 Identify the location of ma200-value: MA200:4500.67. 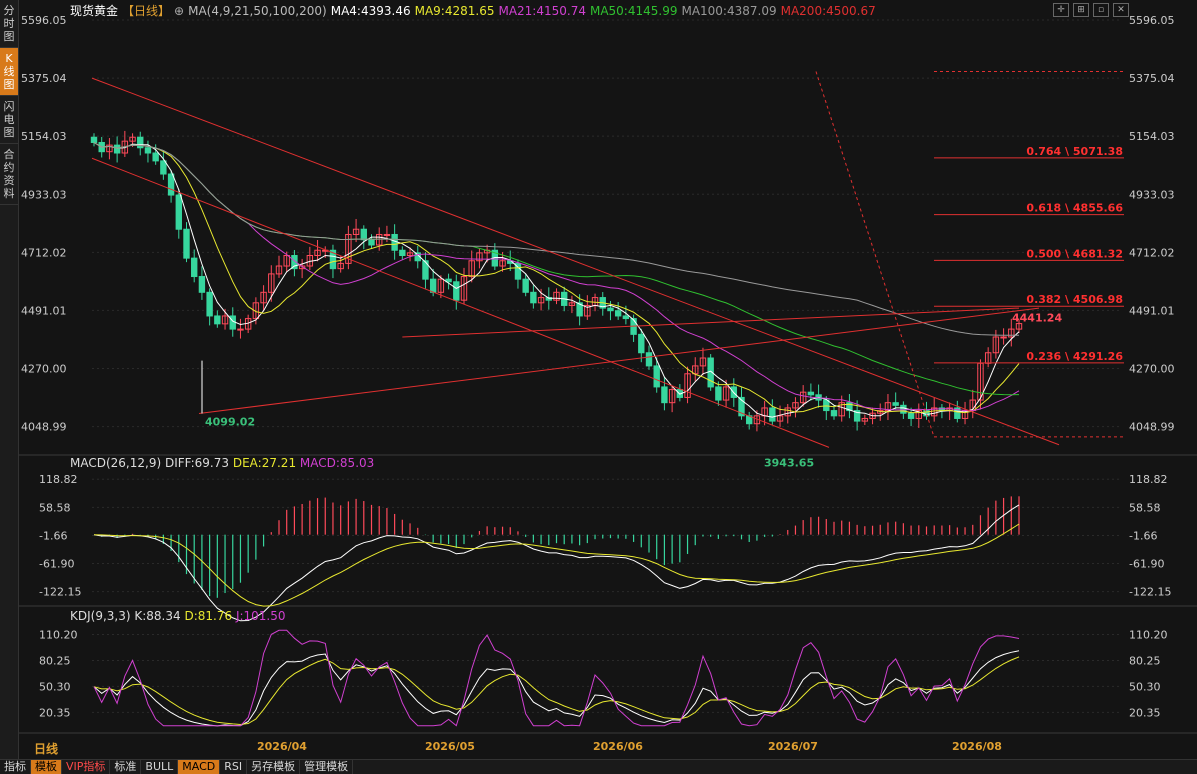
(828, 11).